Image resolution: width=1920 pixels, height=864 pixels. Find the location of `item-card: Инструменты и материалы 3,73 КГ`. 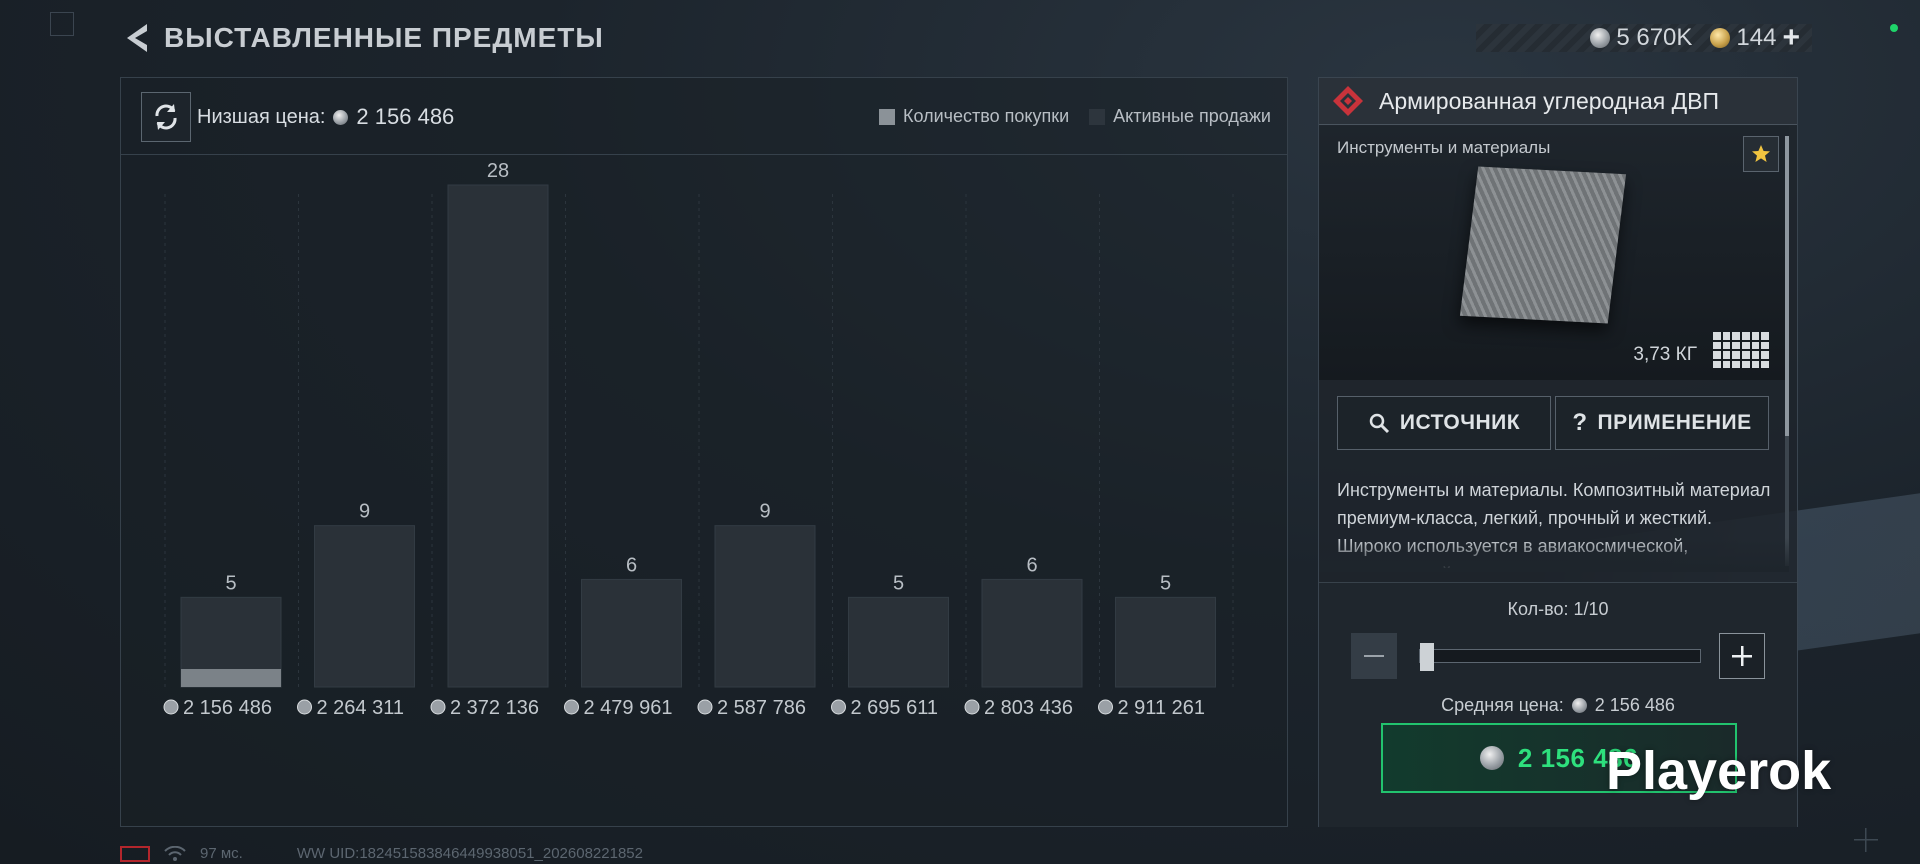

item-card: Инструменты и материалы 3,73 КГ is located at coordinates (1554, 253).